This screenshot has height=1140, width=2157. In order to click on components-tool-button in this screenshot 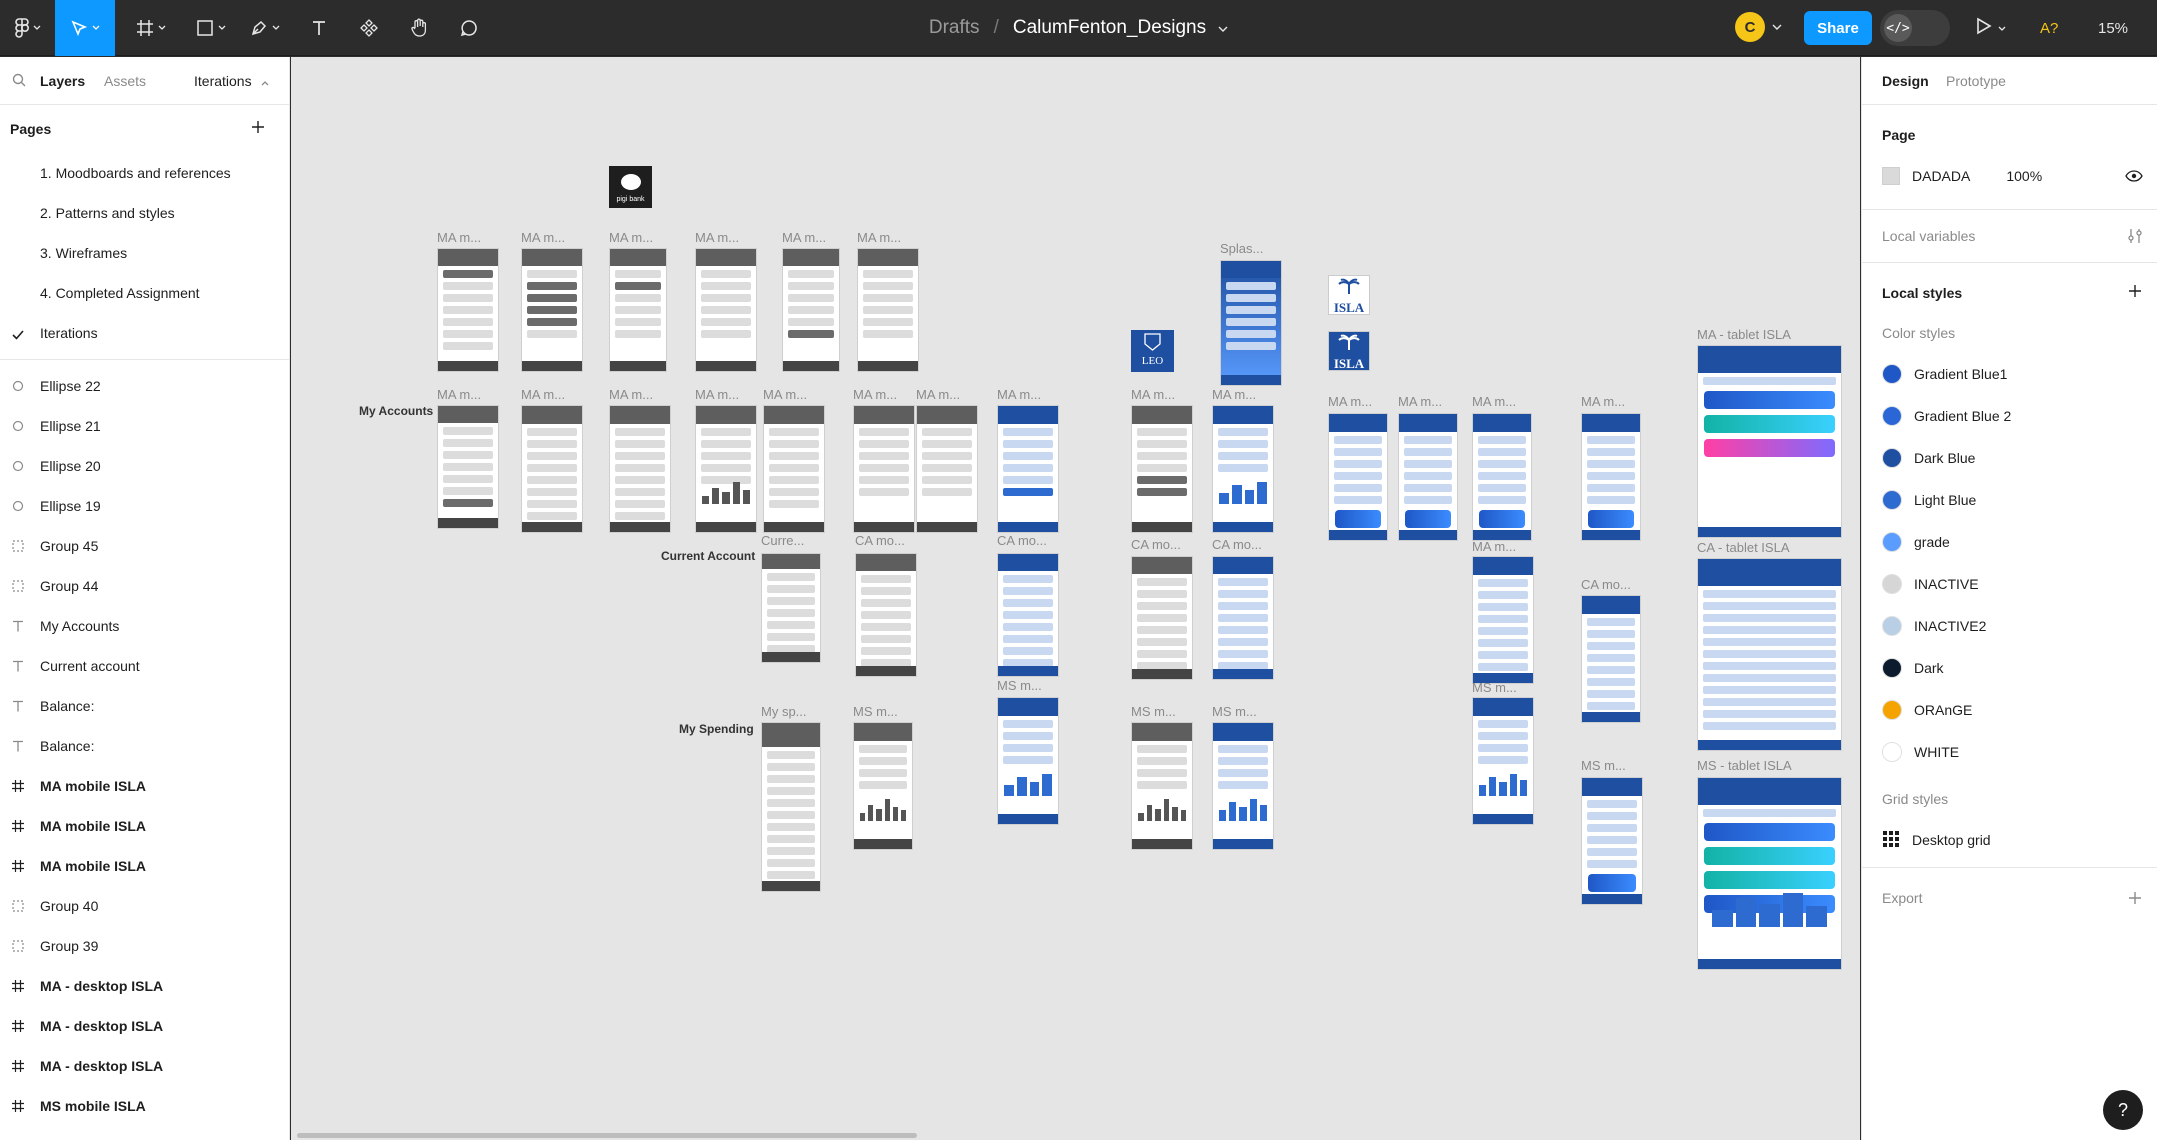, I will do `click(369, 28)`.